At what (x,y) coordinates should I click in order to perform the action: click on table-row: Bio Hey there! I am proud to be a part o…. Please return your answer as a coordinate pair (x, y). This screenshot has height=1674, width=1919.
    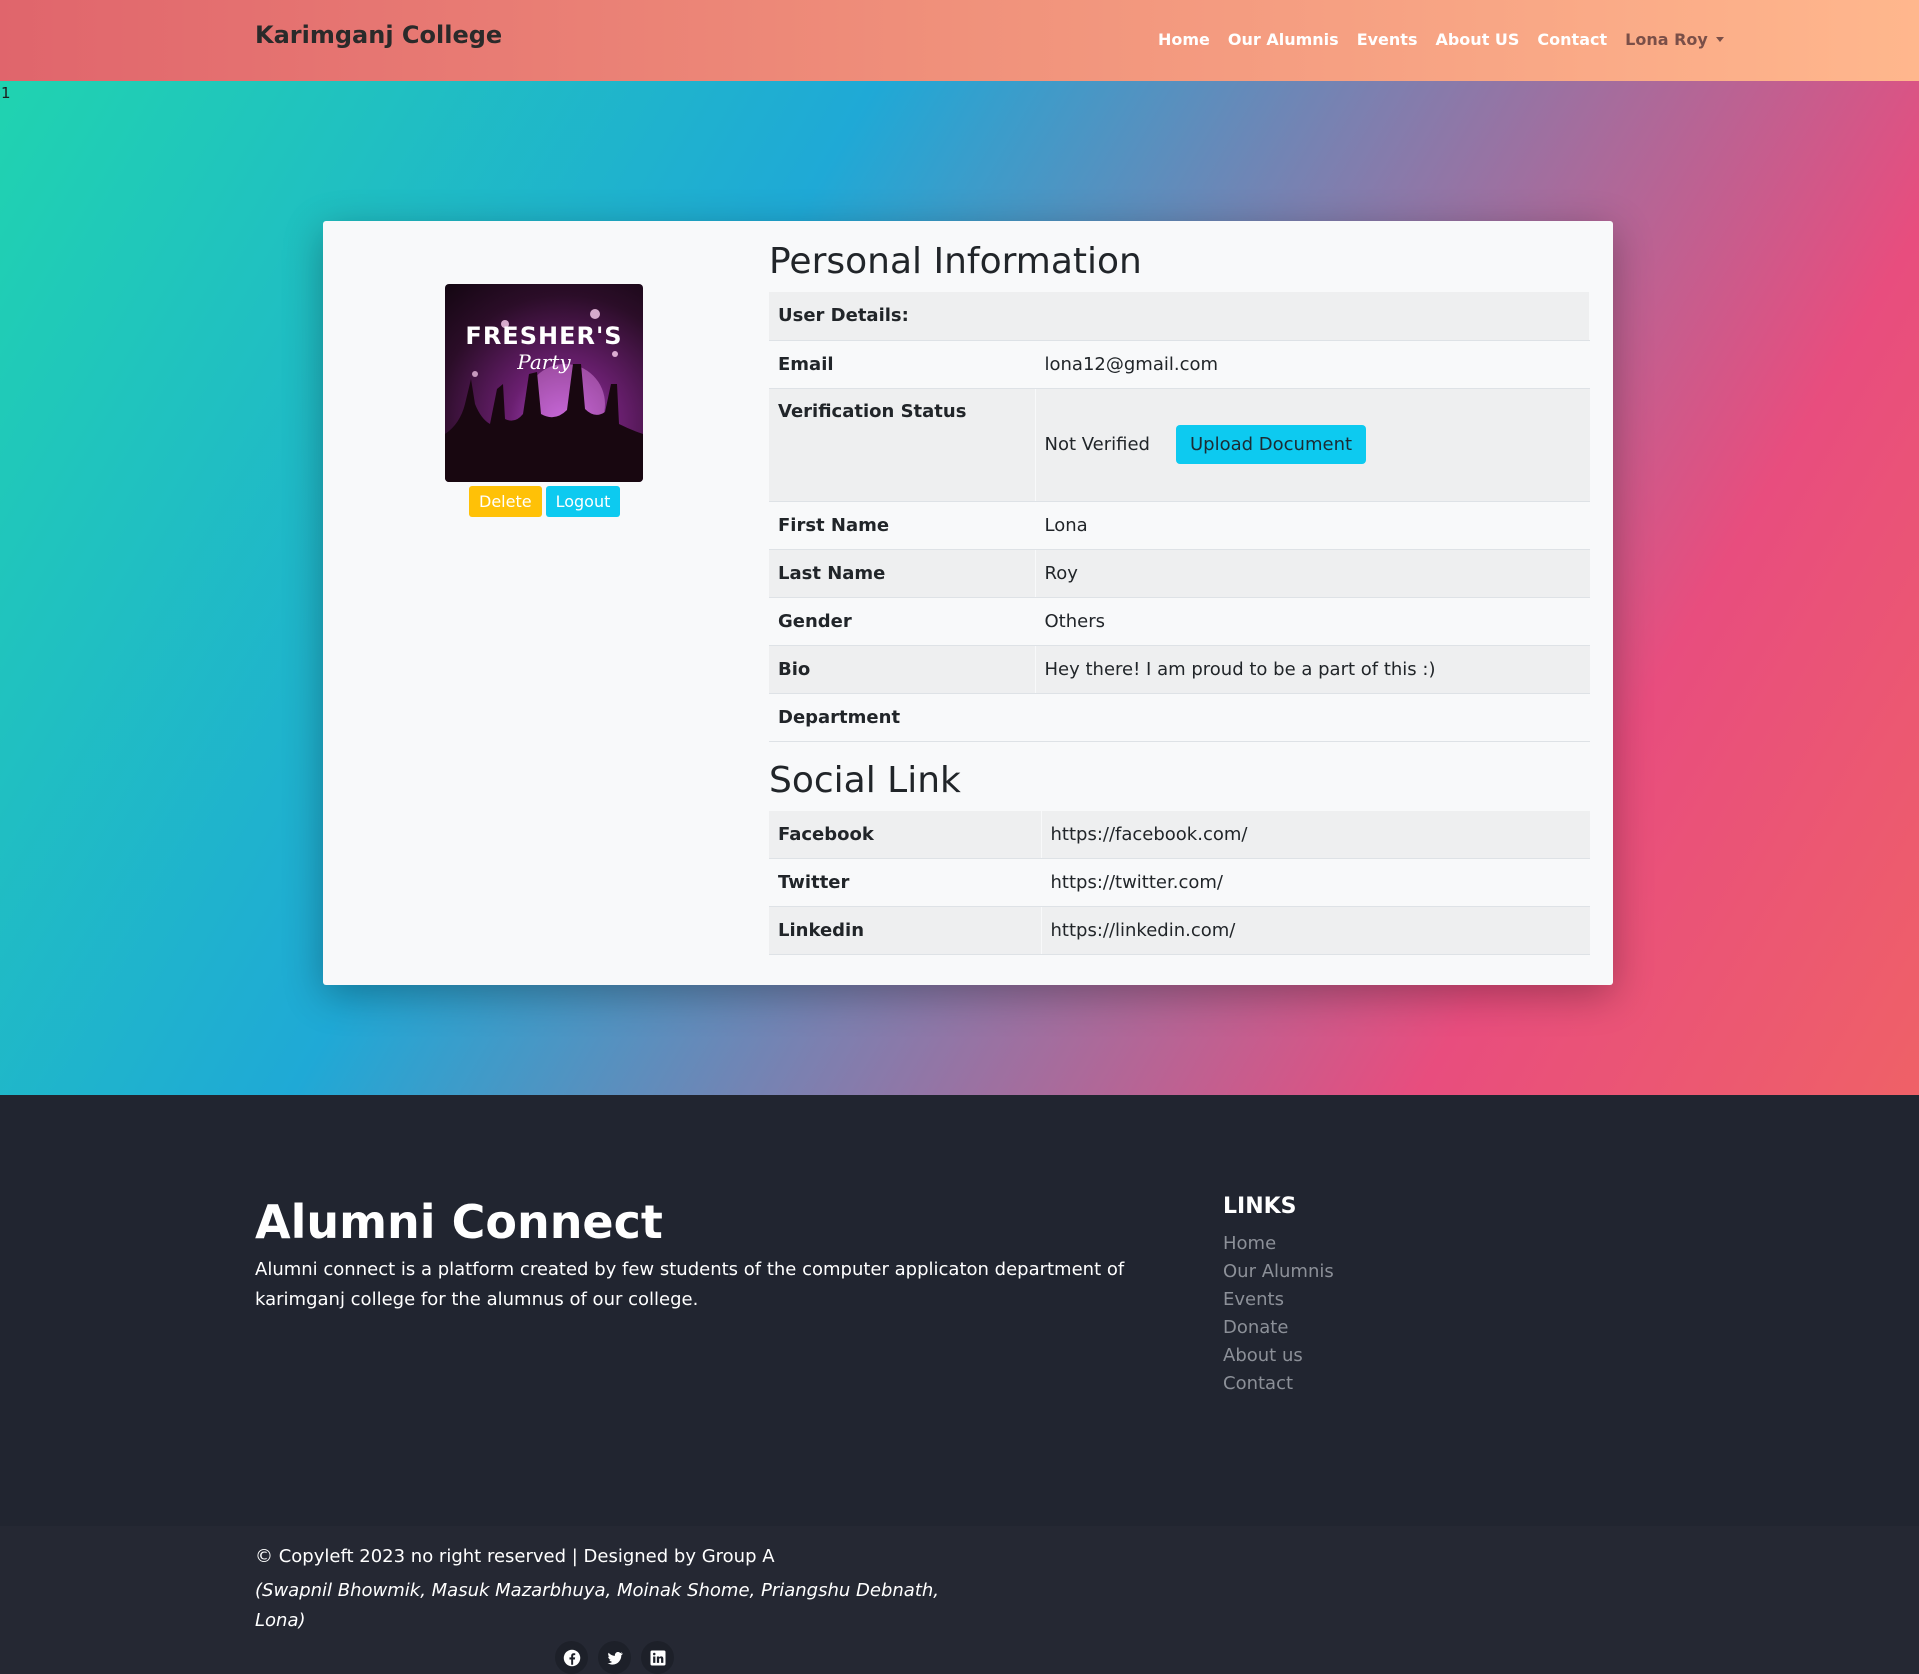
    Looking at the image, I should click on (1179, 669).